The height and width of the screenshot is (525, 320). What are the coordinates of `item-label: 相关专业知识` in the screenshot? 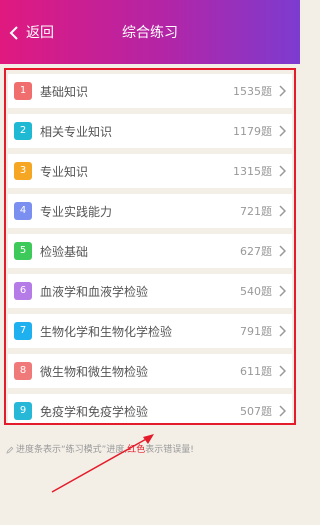 It's located at (76, 131).